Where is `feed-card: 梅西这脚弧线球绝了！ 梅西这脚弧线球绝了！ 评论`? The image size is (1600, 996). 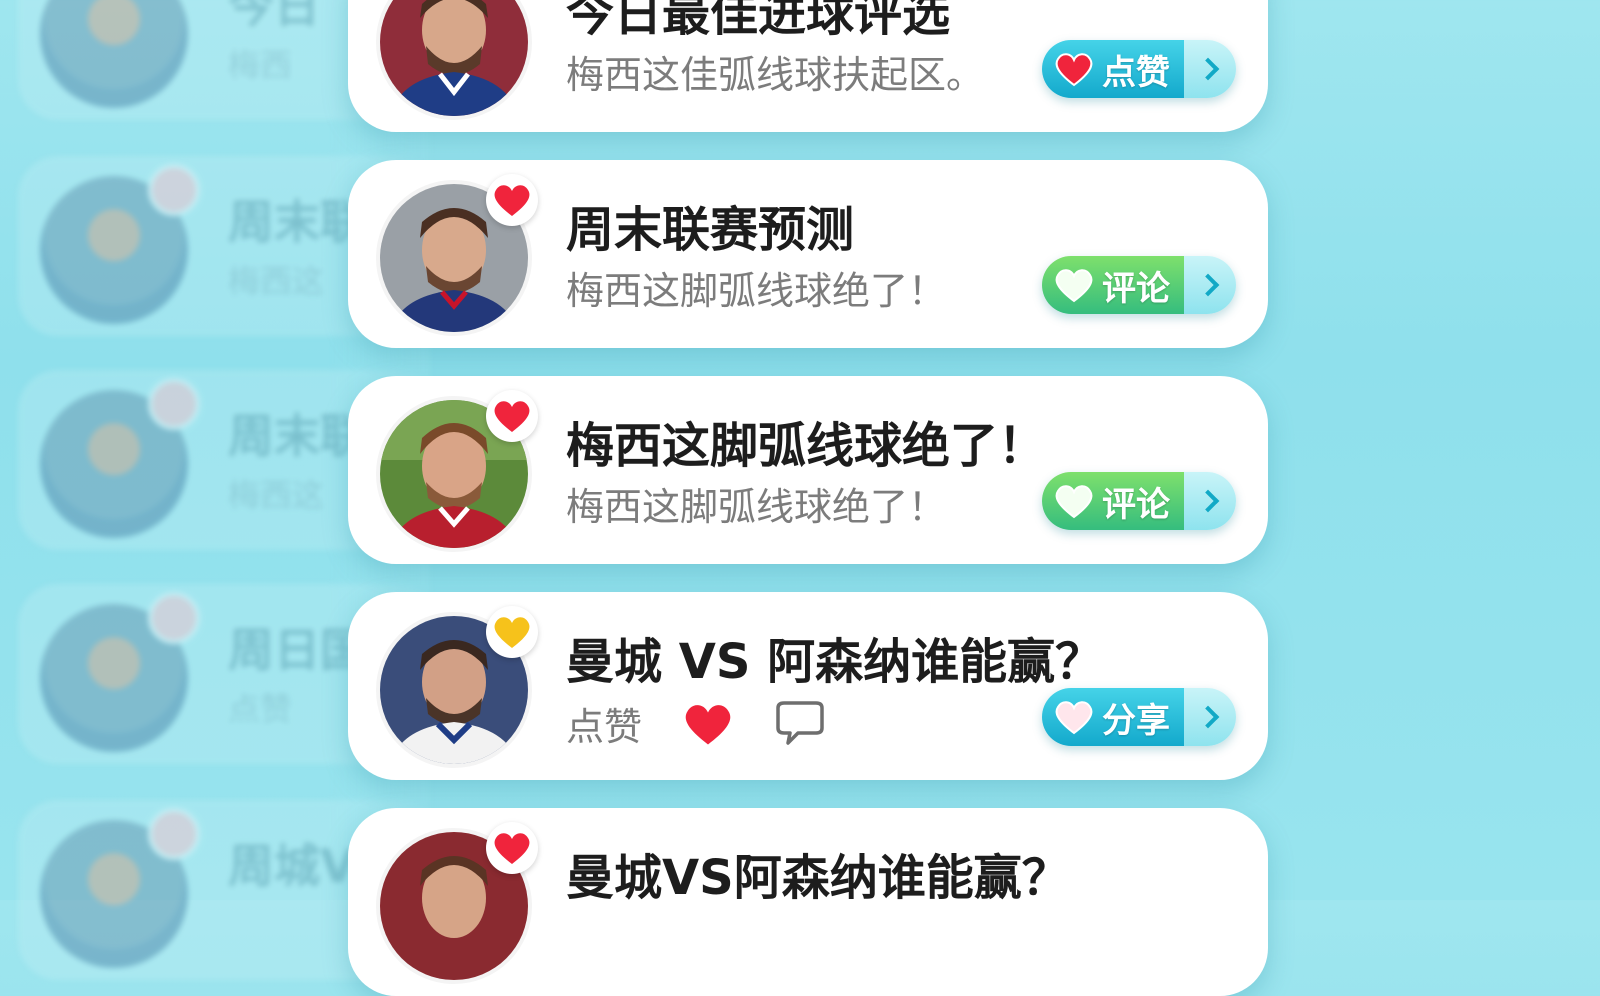 feed-card: 梅西这脚弧线球绝了！ 梅西这脚弧线球绝了！ 评论 is located at coordinates (808, 470).